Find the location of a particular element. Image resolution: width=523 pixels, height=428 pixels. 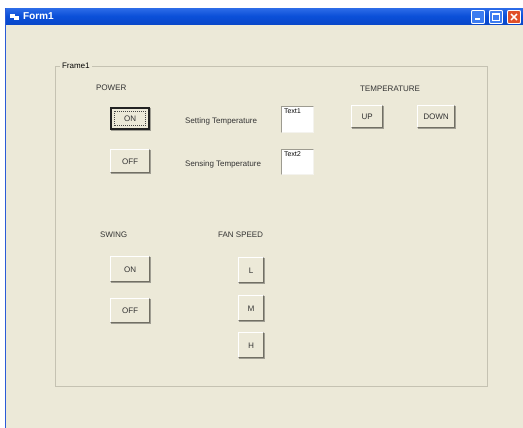

field-label: Sensing Temperature is located at coordinates (223, 163).